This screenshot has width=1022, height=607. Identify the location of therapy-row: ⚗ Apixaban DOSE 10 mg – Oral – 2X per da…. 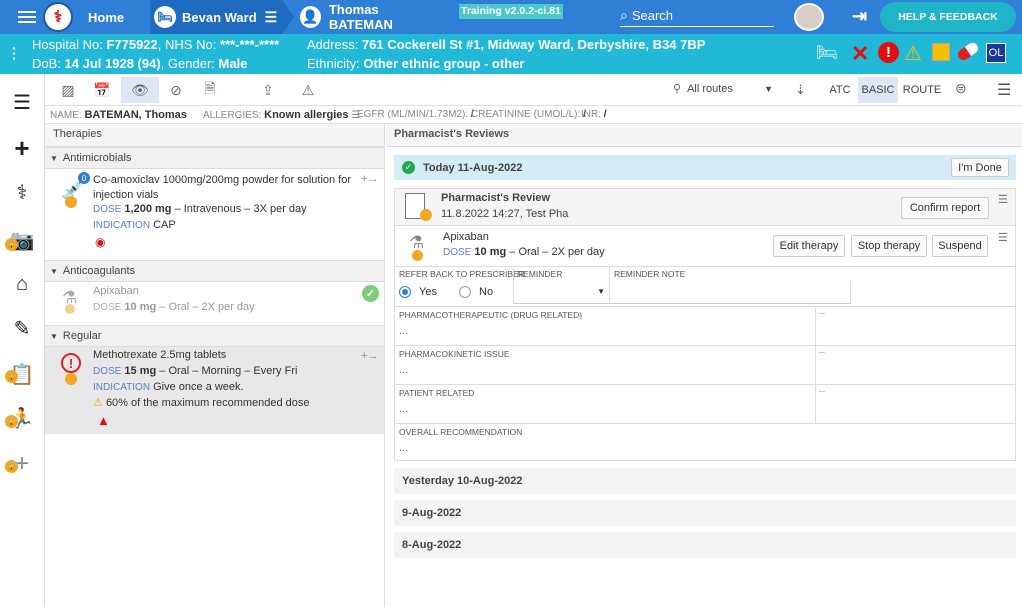
(214, 303).